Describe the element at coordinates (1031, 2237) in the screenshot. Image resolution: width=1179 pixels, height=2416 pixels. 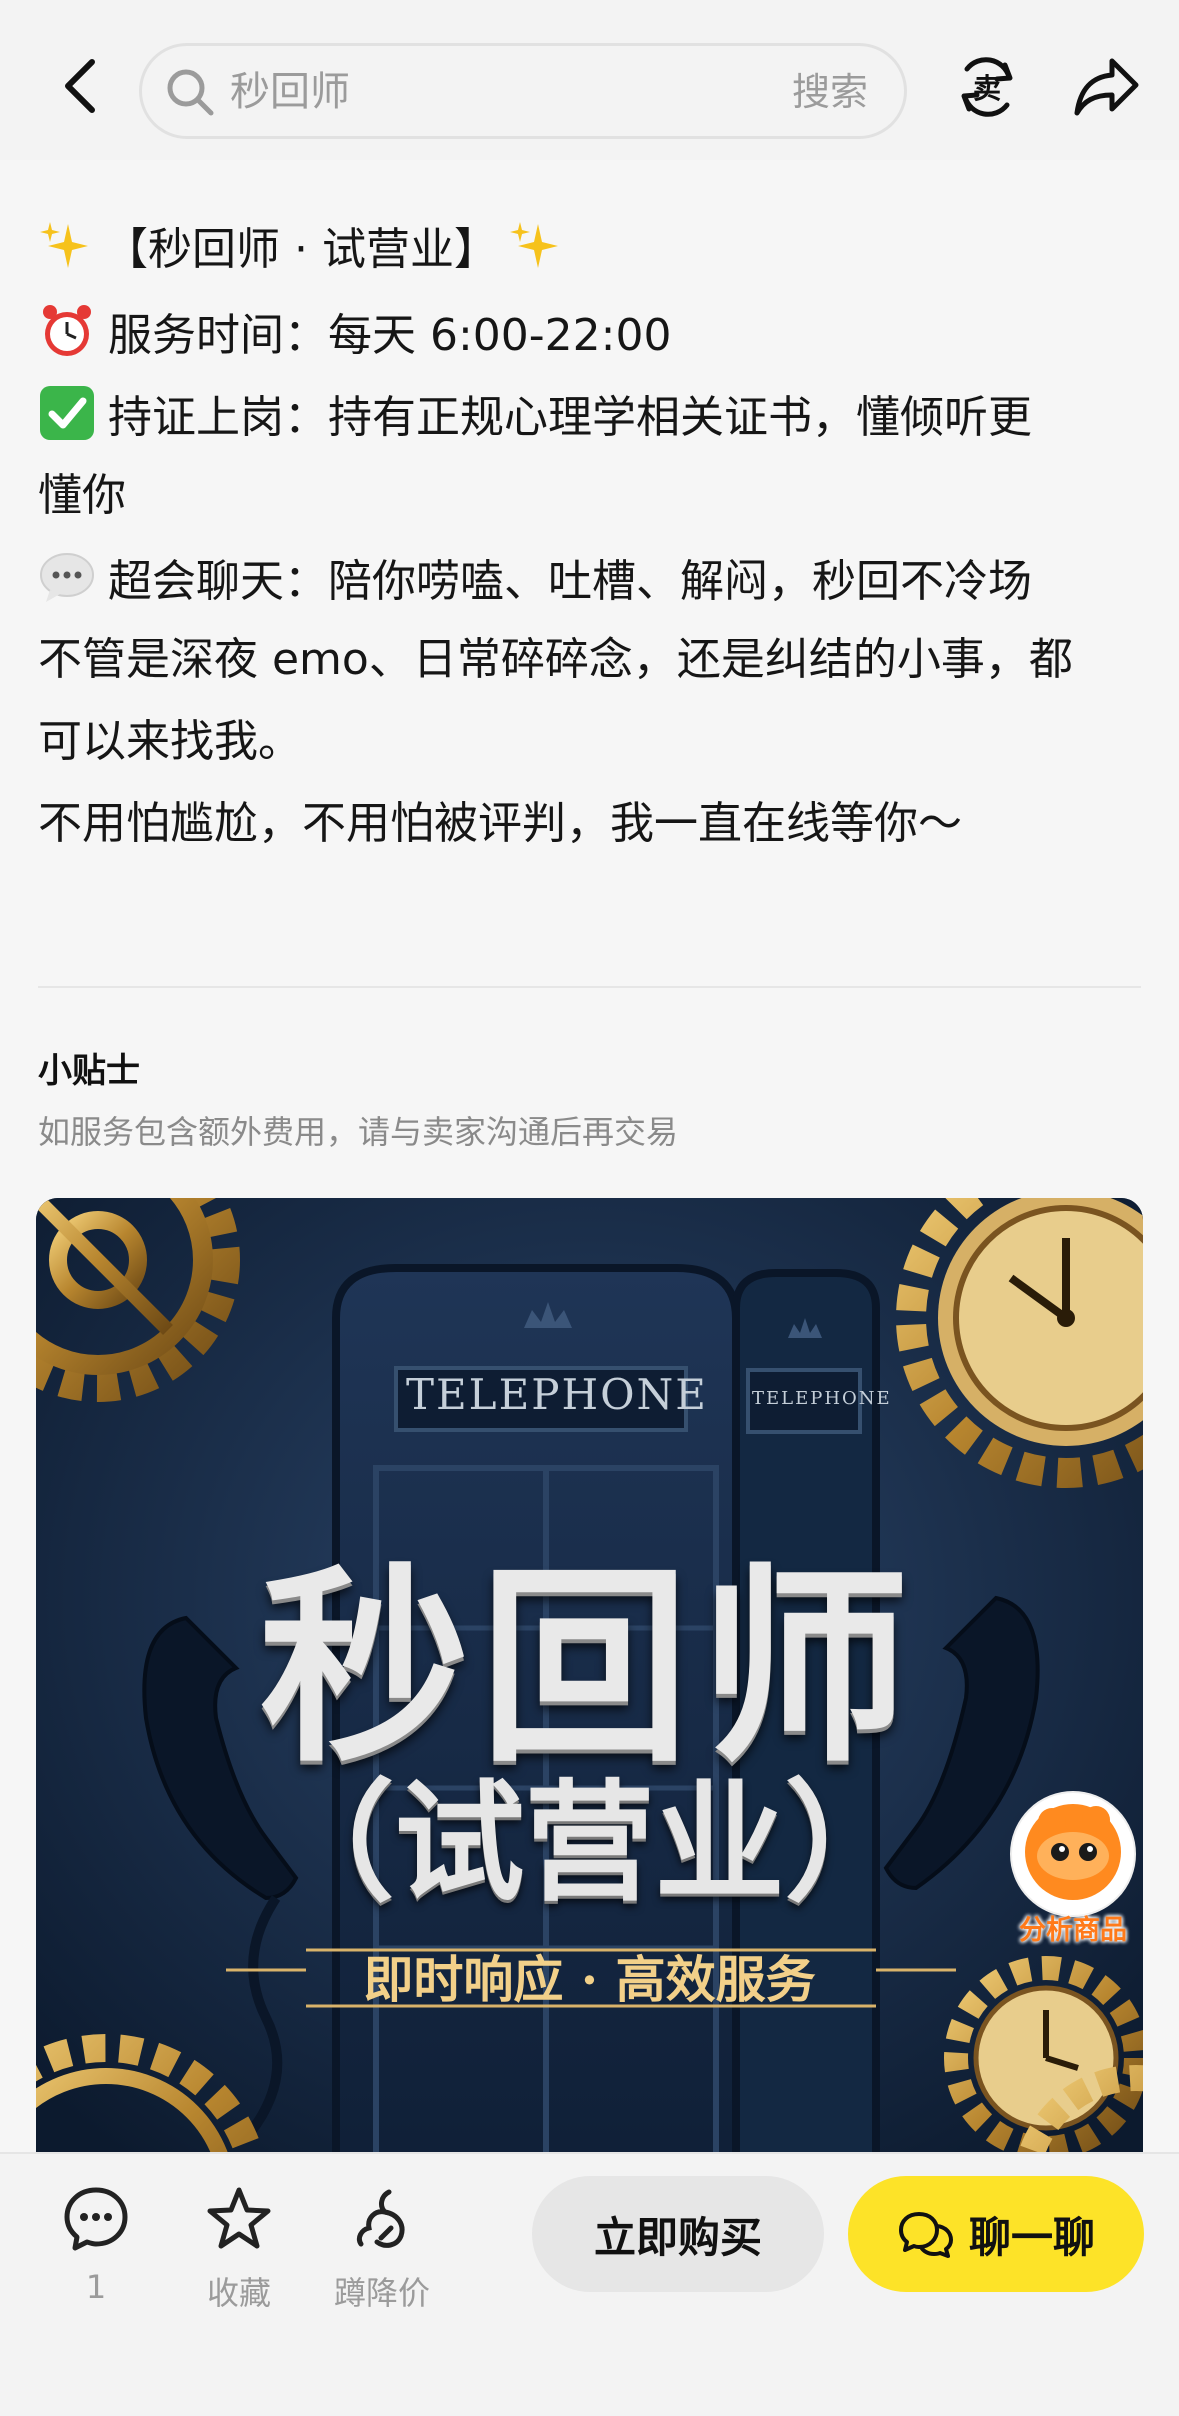
I see `chat-label: 聊一聊` at that location.